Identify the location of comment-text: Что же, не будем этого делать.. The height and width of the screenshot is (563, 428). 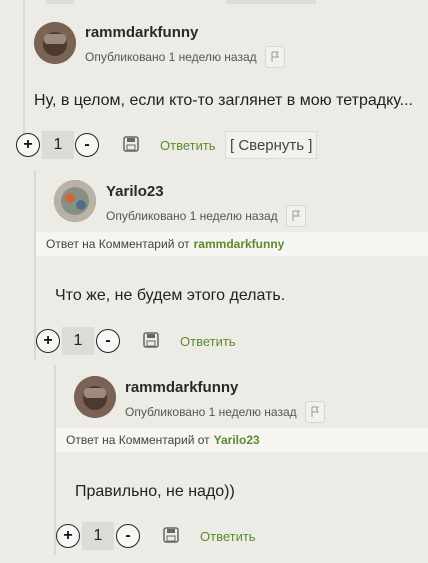
(170, 295).